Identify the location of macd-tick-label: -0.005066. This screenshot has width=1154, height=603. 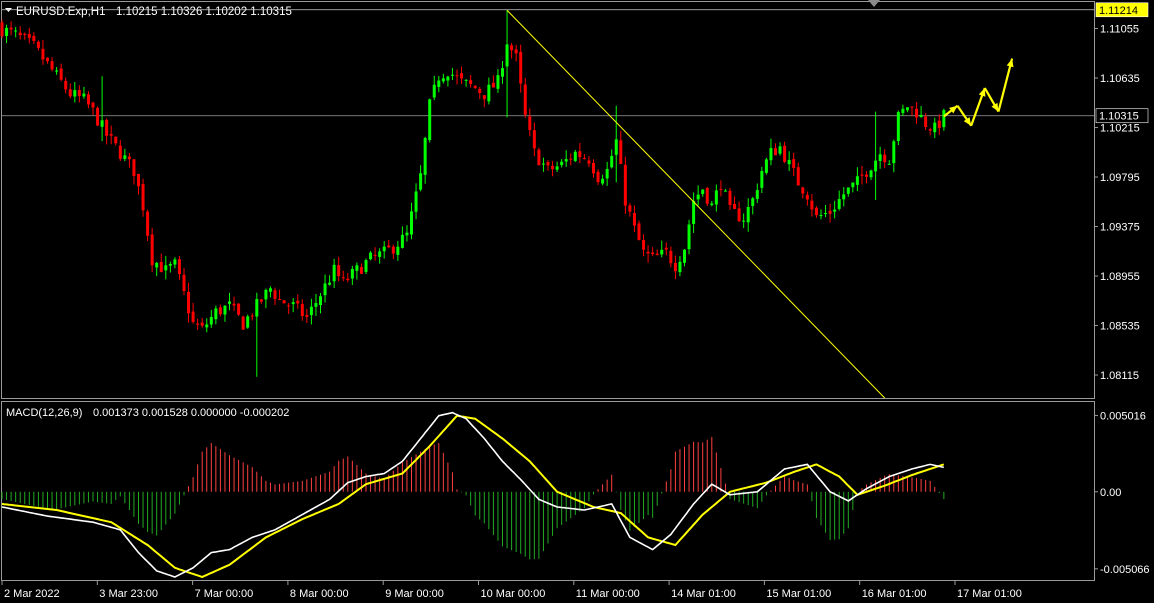
(1125, 570).